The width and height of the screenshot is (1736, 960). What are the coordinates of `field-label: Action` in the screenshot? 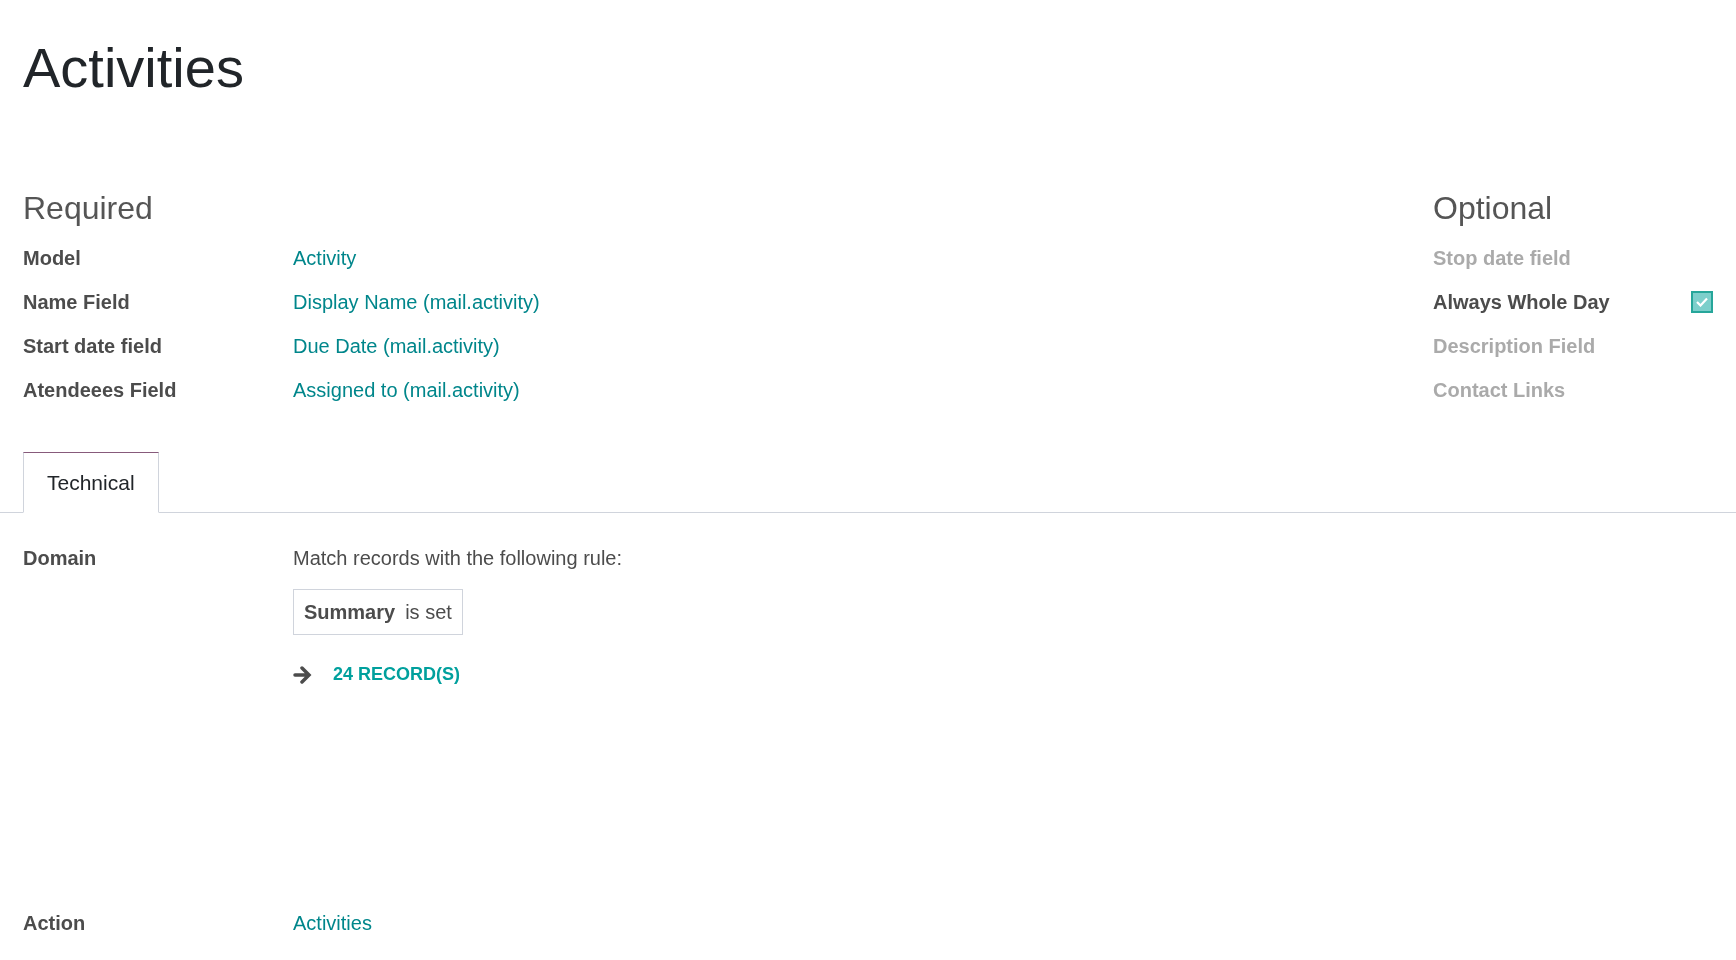 It's located at (55, 923).